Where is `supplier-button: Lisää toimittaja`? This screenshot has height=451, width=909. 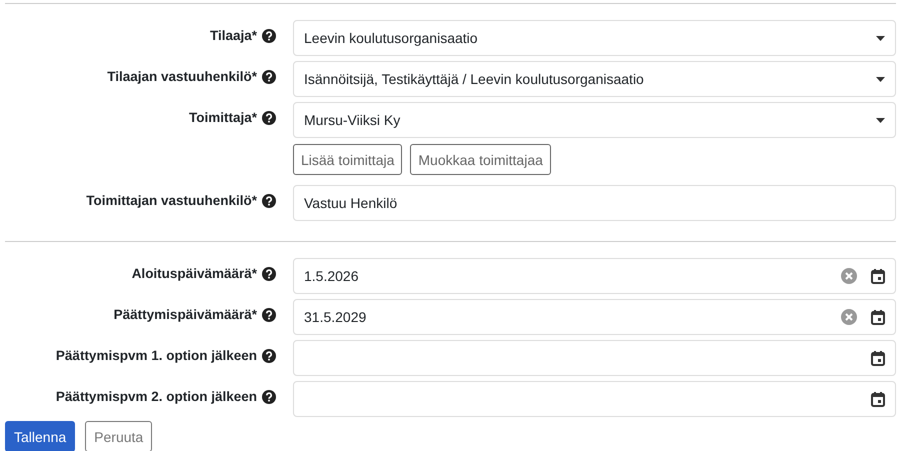 supplier-button: Lisää toimittaja is located at coordinates (347, 159).